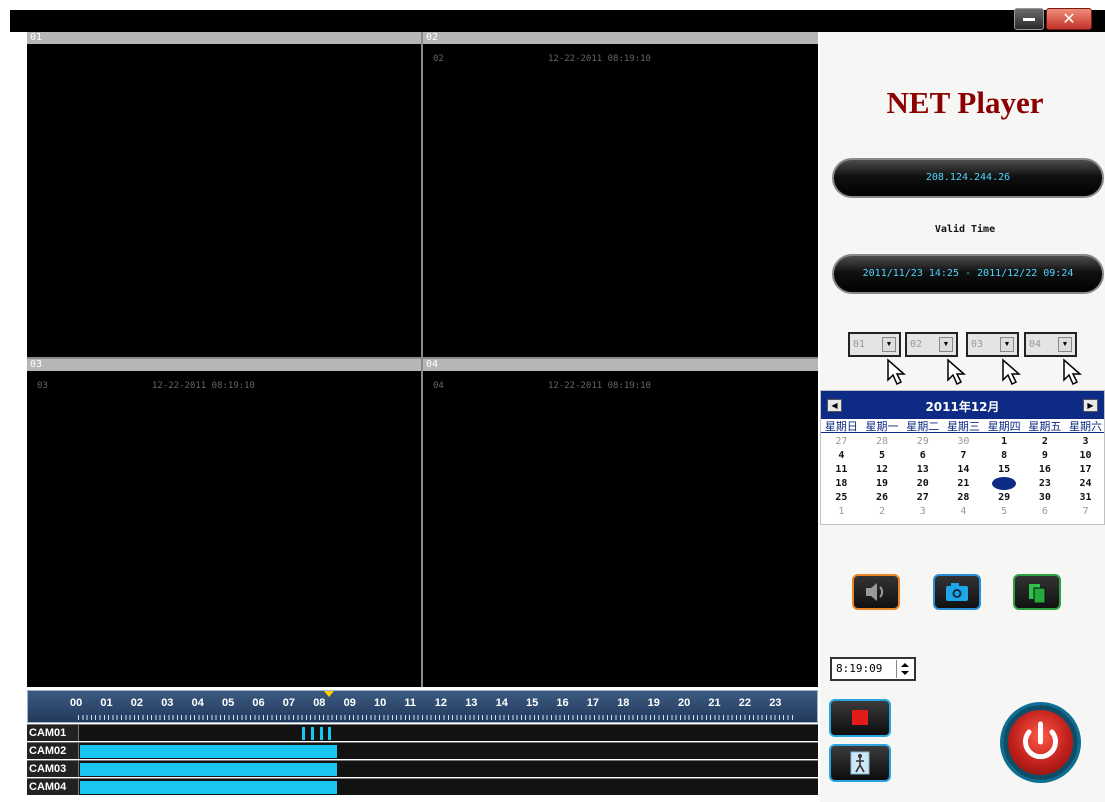 This screenshot has height=802, width=1105. Describe the element at coordinates (931, 344) in the screenshot. I see `channel-select-2: 02 ▼` at that location.